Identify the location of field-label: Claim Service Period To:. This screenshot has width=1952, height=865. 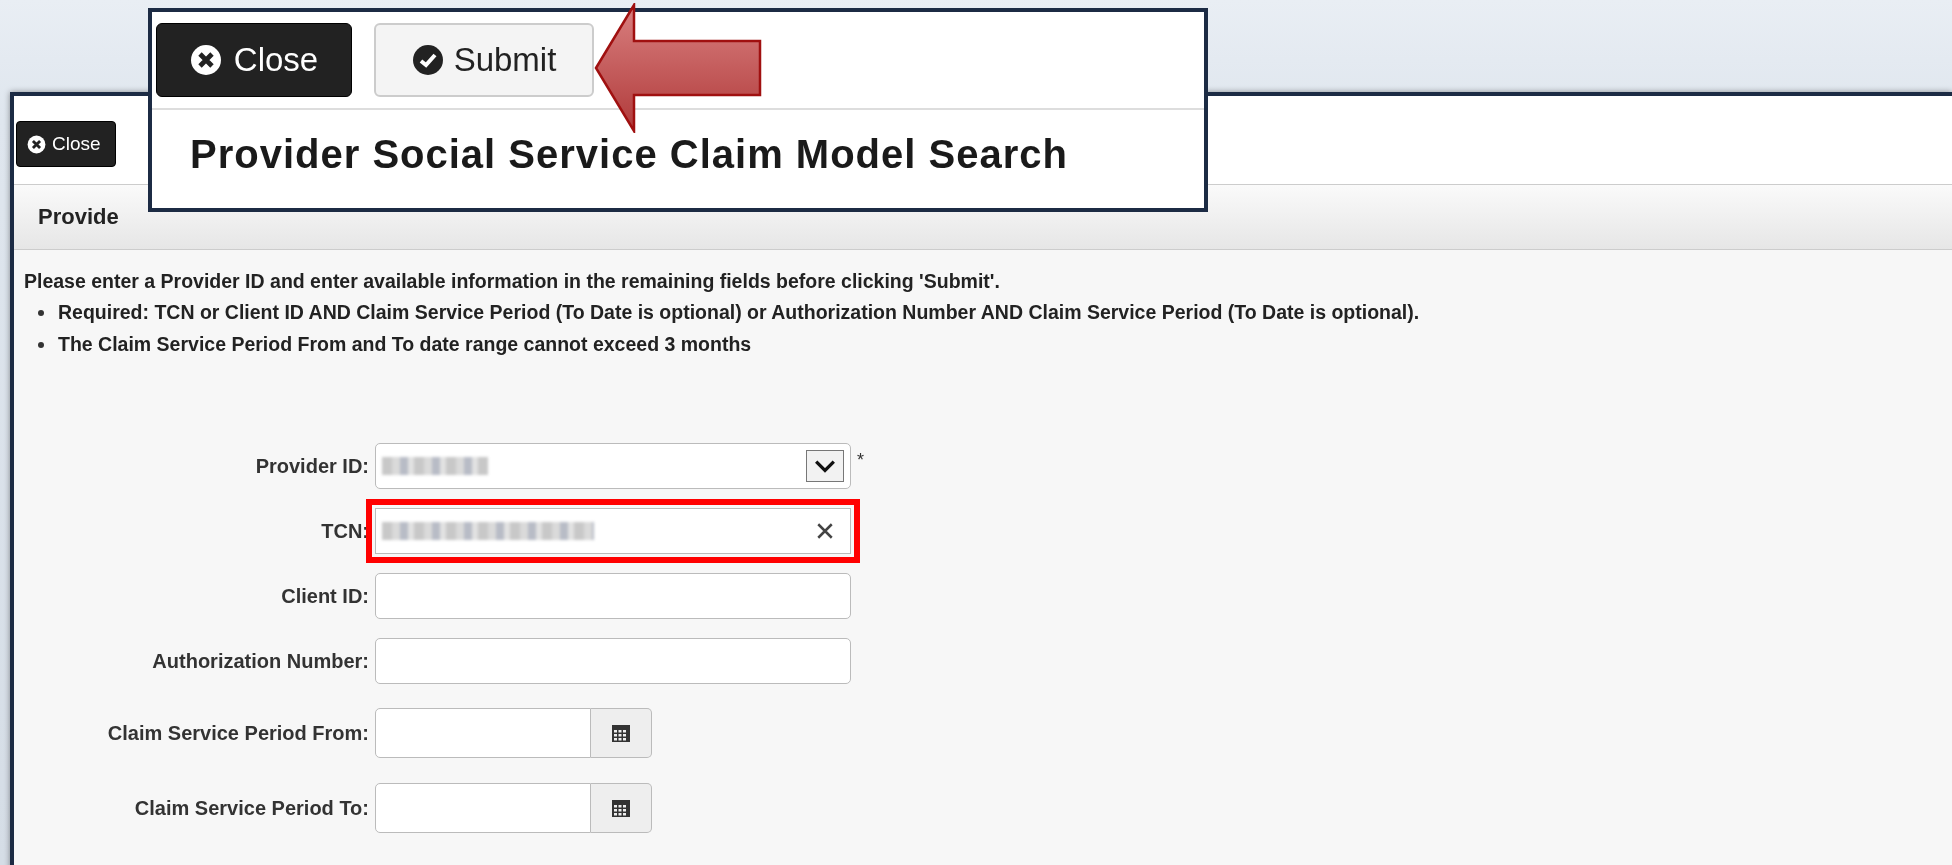
(251, 808).